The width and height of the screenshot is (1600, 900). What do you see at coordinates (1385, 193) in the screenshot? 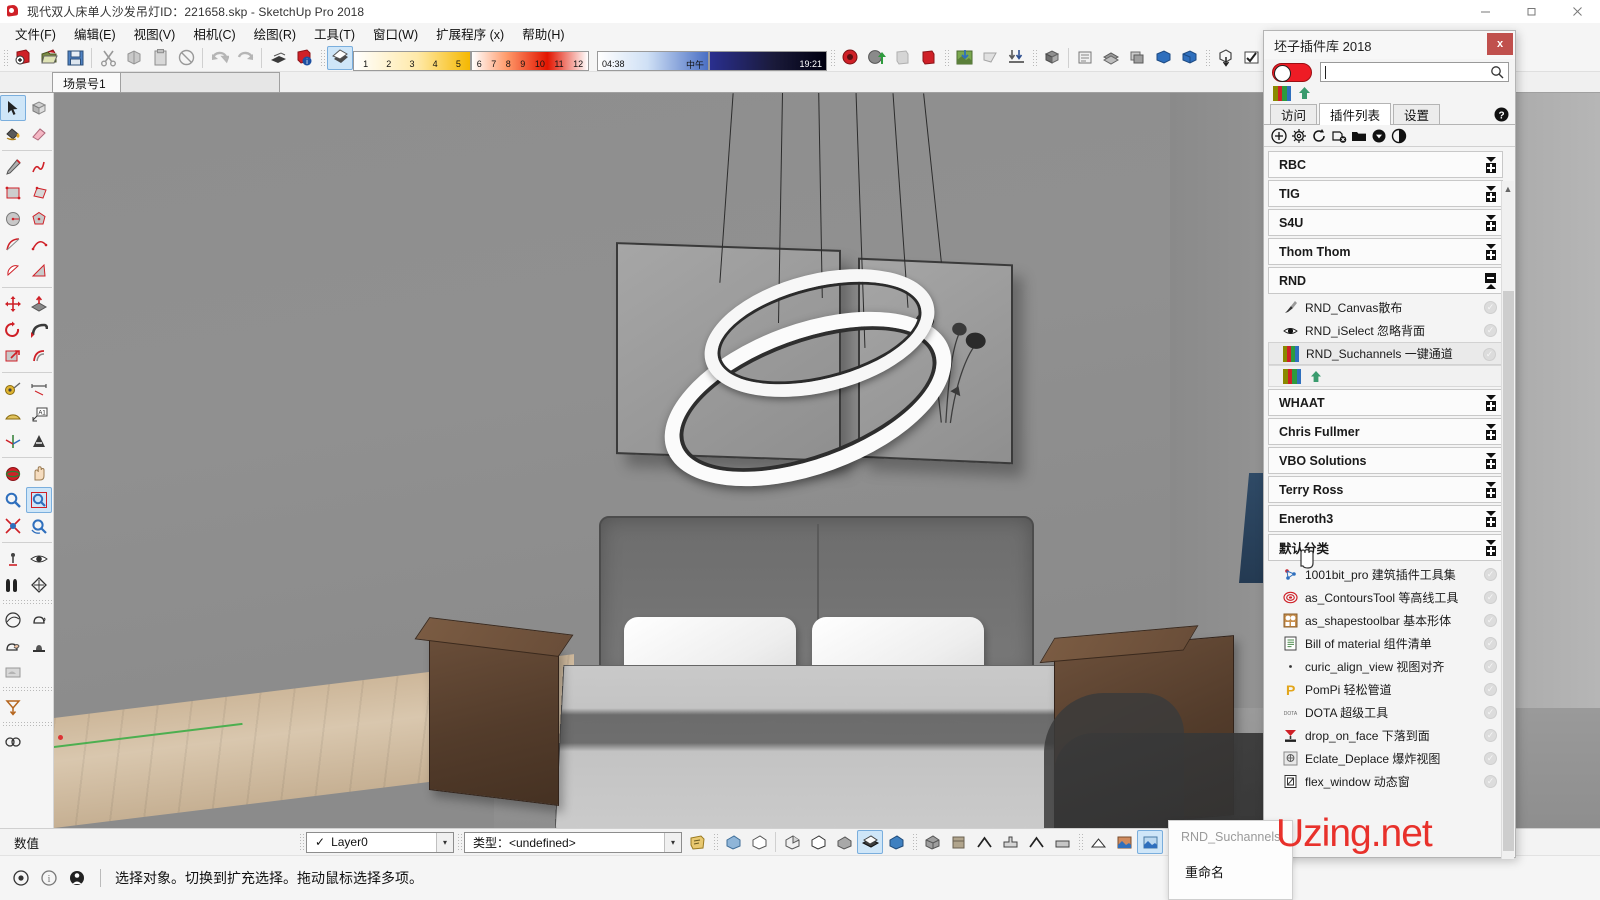
I see `category-tig: TIG` at bounding box center [1385, 193].